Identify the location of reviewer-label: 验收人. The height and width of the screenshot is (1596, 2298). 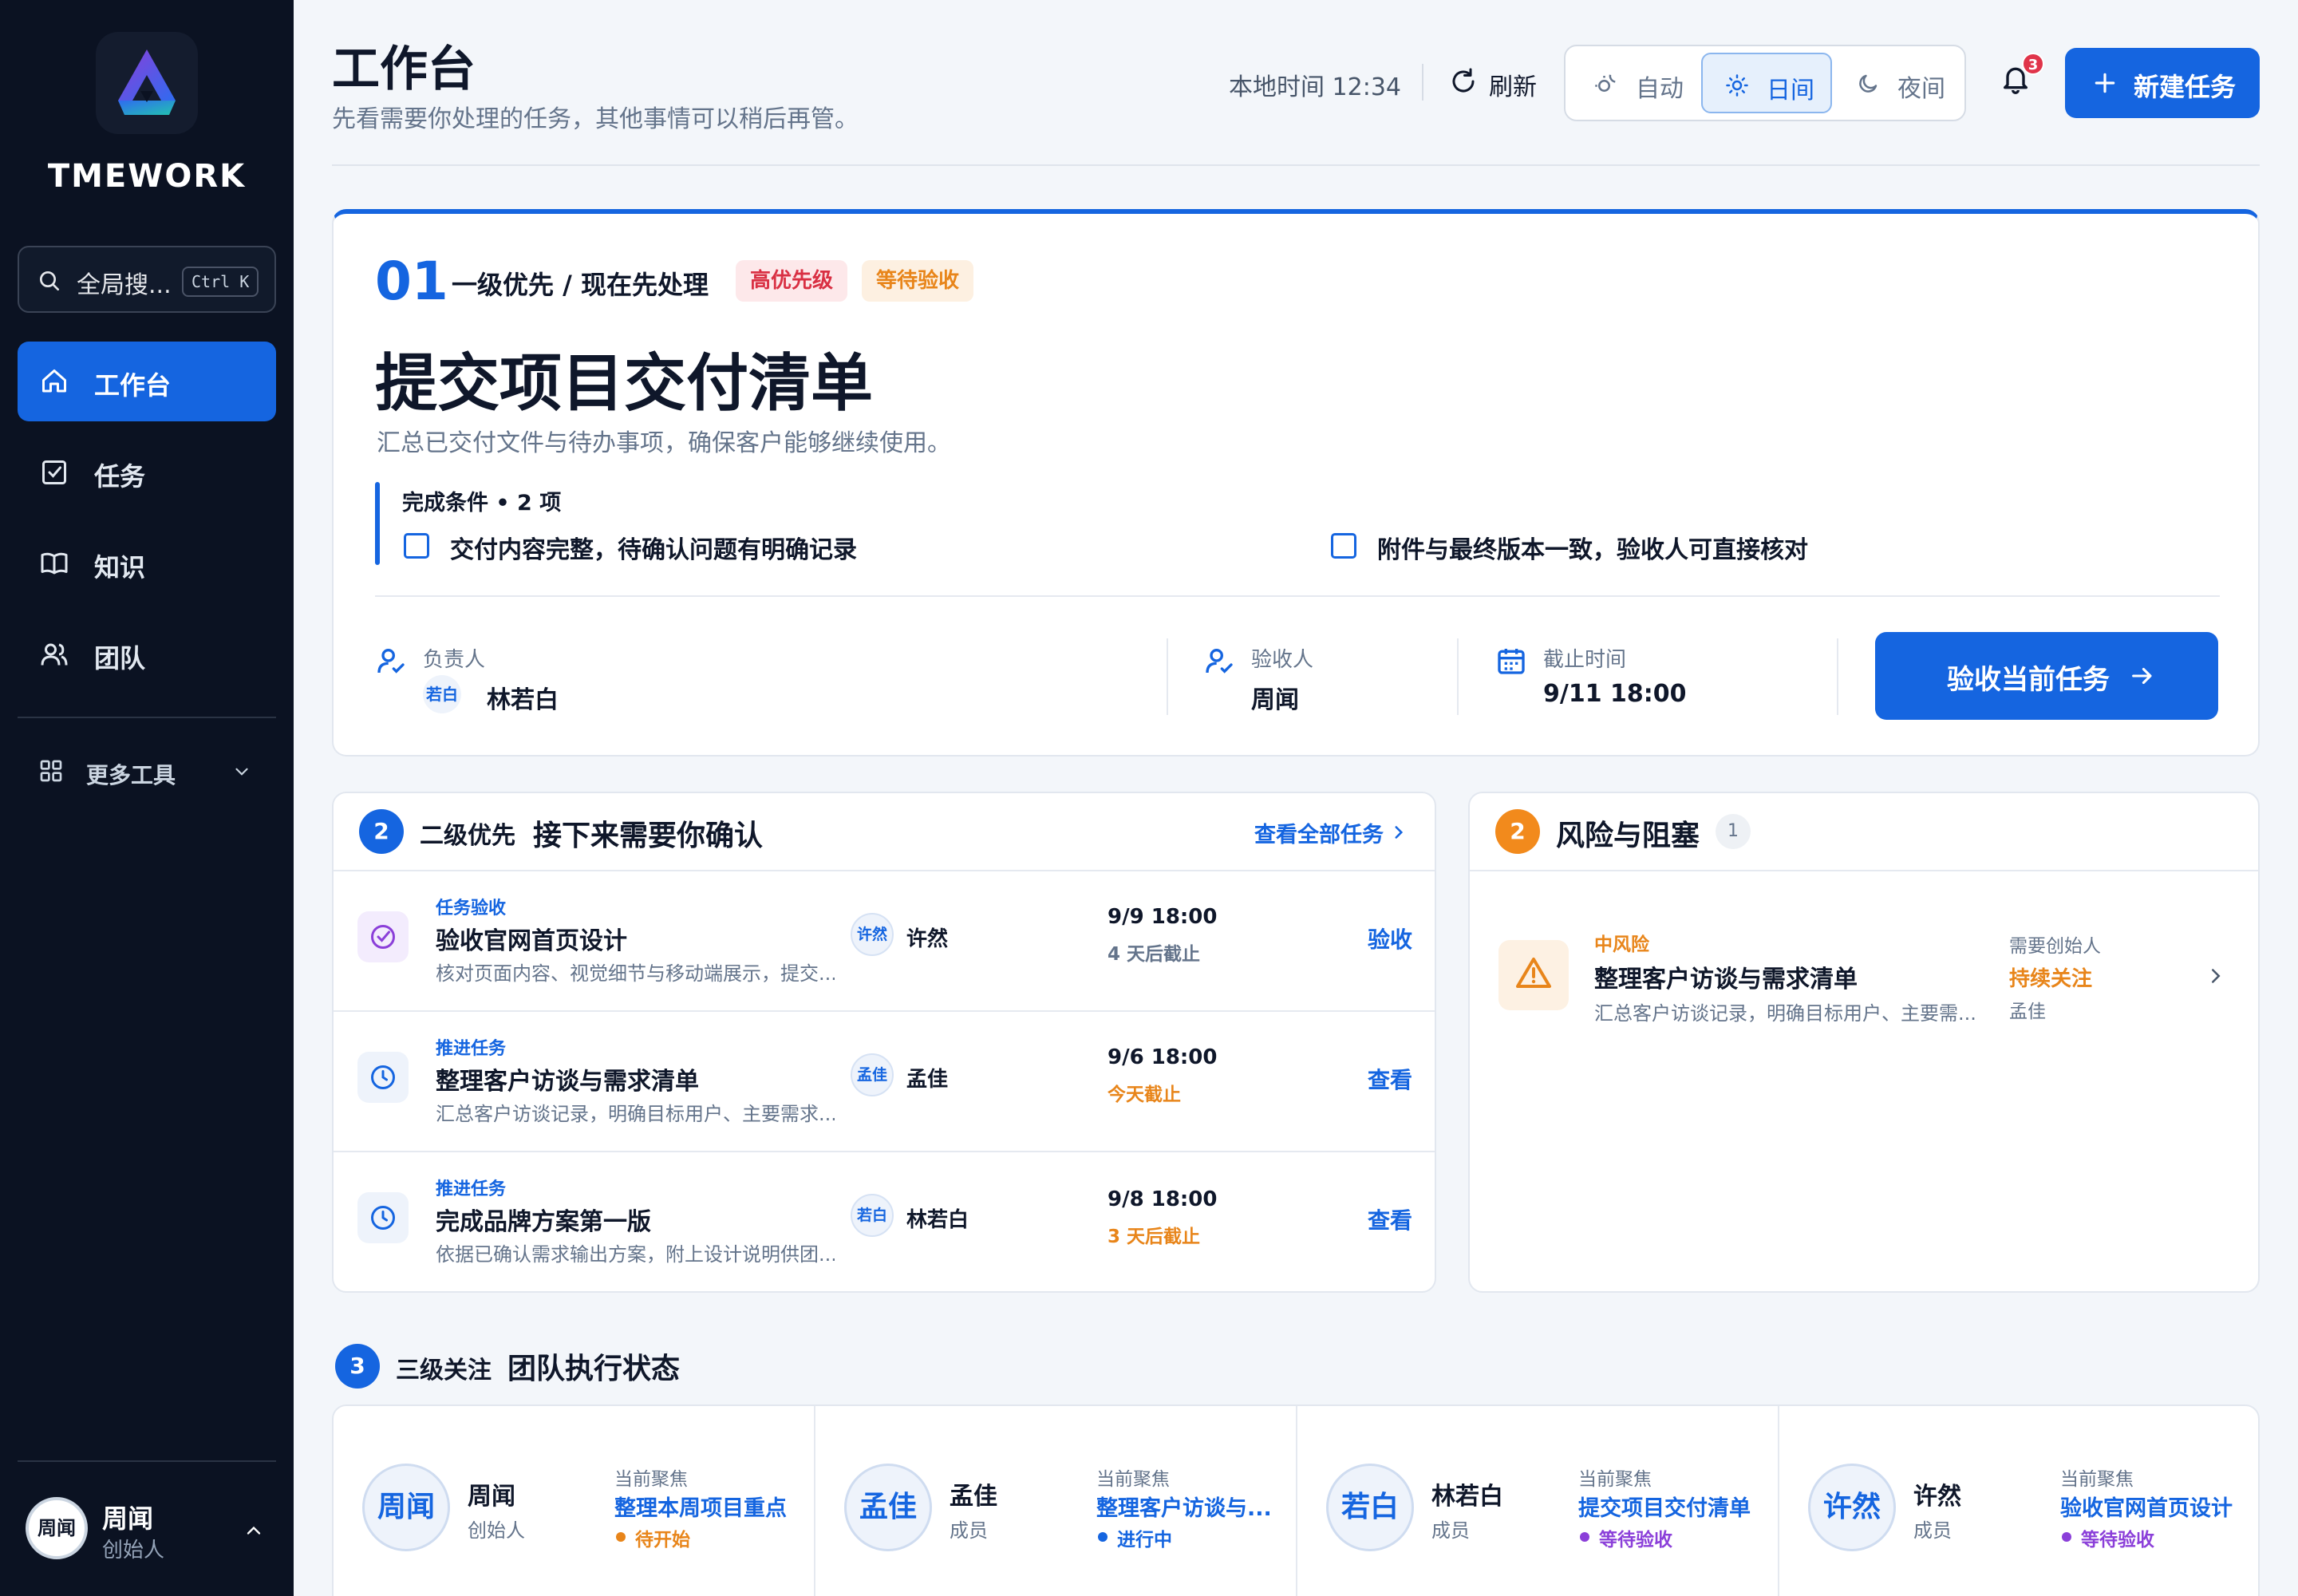
(1283, 660).